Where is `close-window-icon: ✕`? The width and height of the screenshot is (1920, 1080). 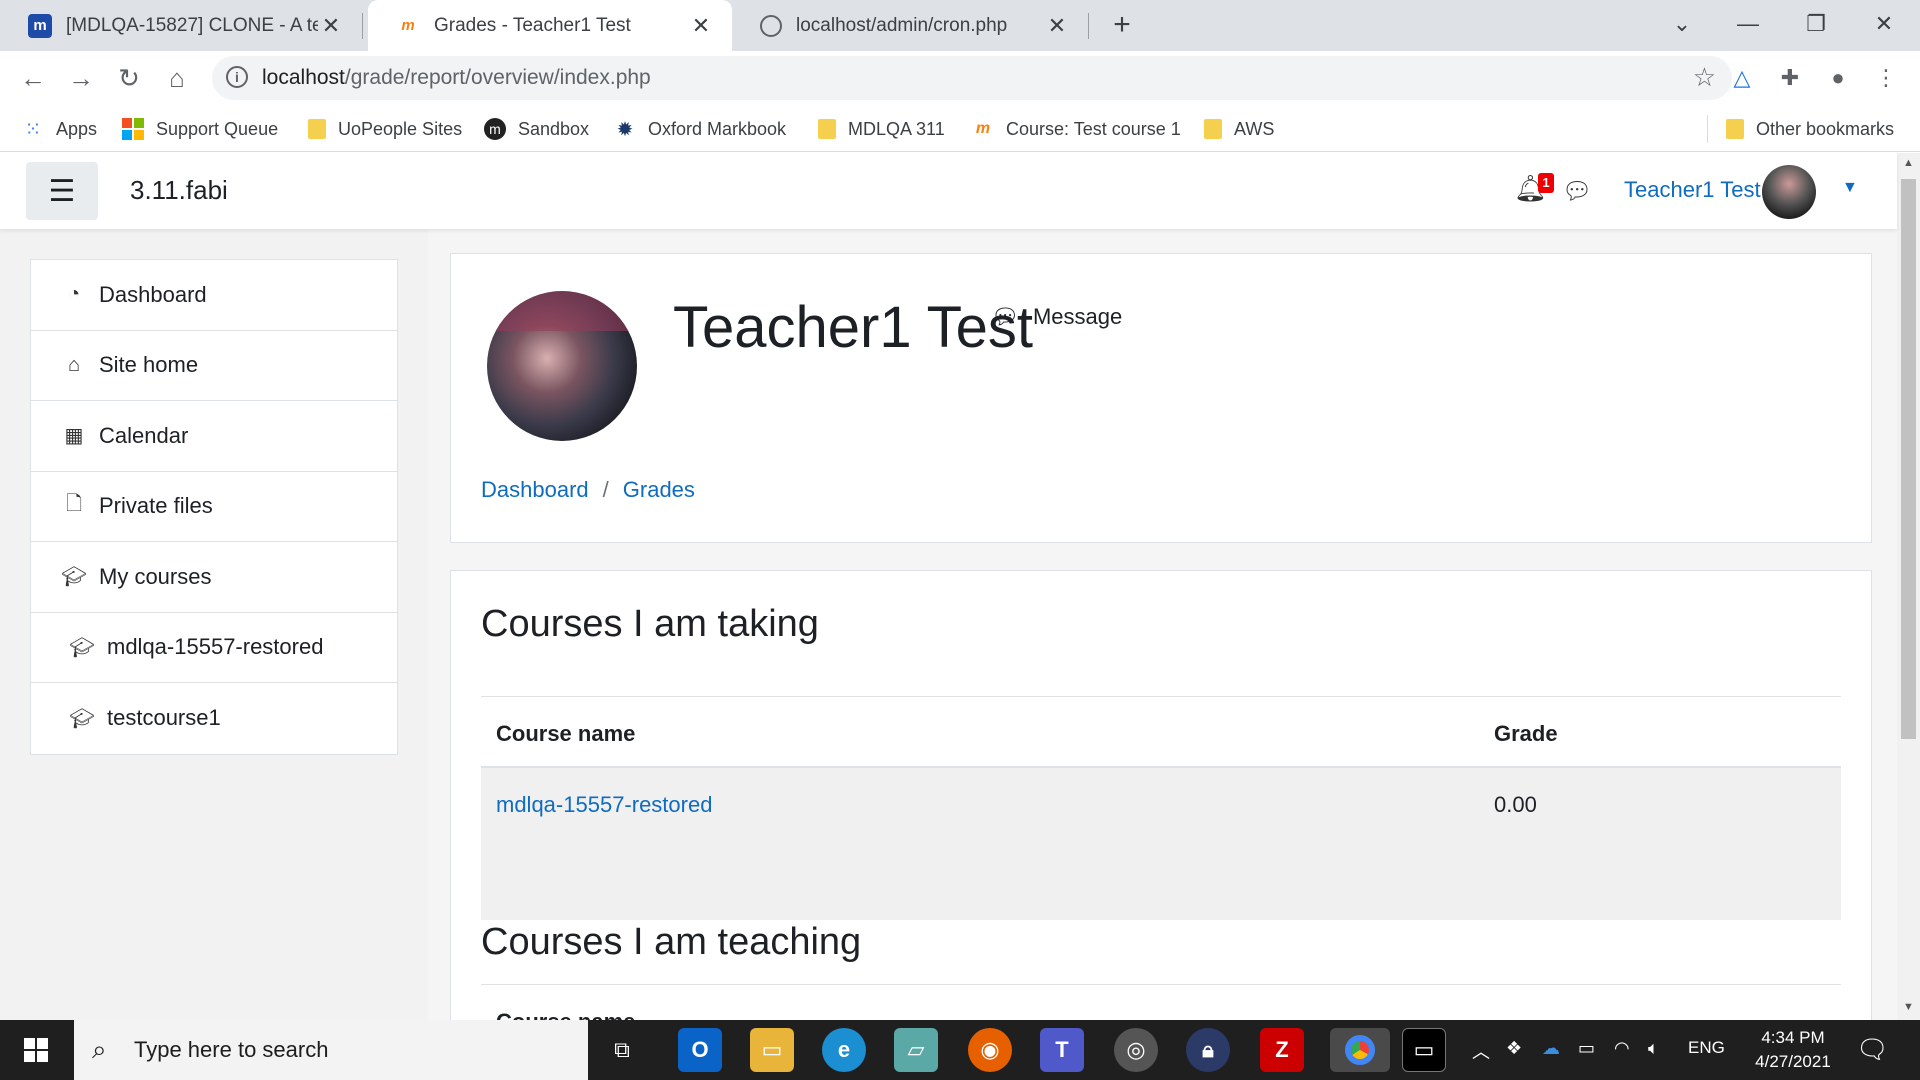
close-window-icon: ✕ is located at coordinates (1884, 24).